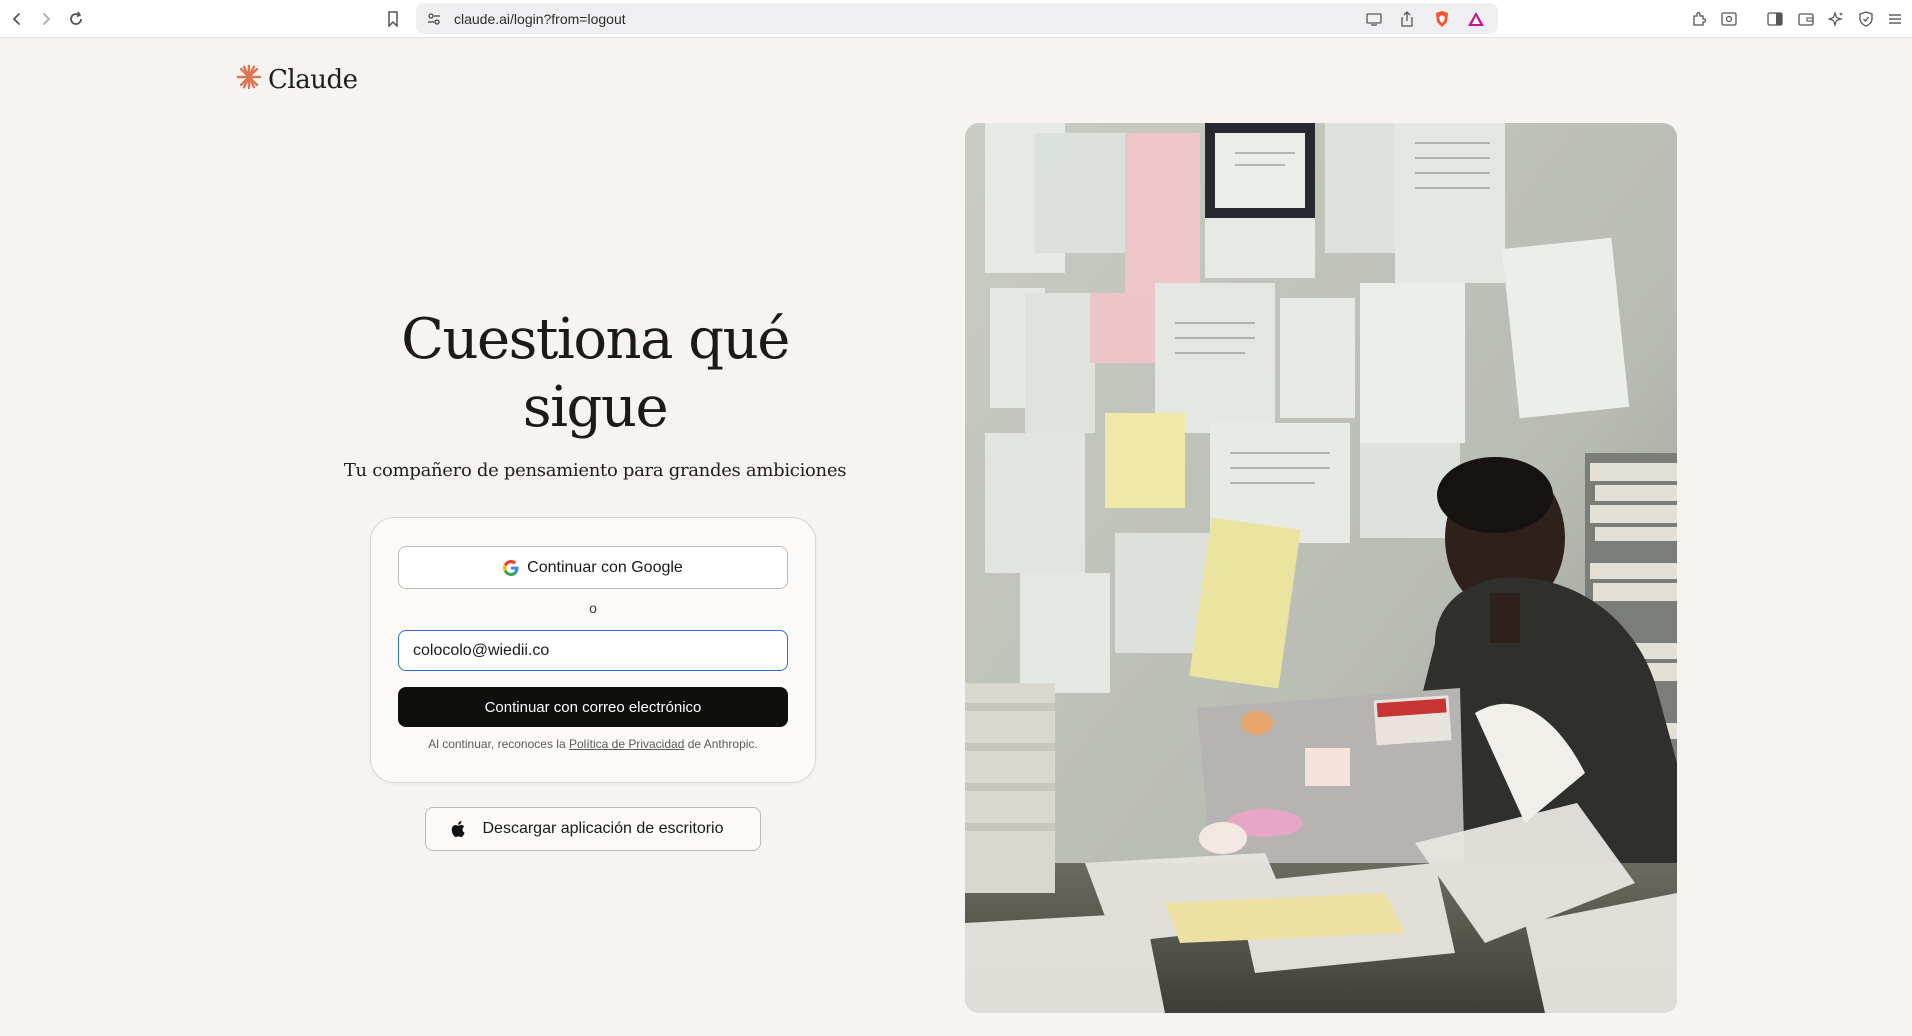  What do you see at coordinates (595, 407) in the screenshot?
I see `title-line-2: sigue` at bounding box center [595, 407].